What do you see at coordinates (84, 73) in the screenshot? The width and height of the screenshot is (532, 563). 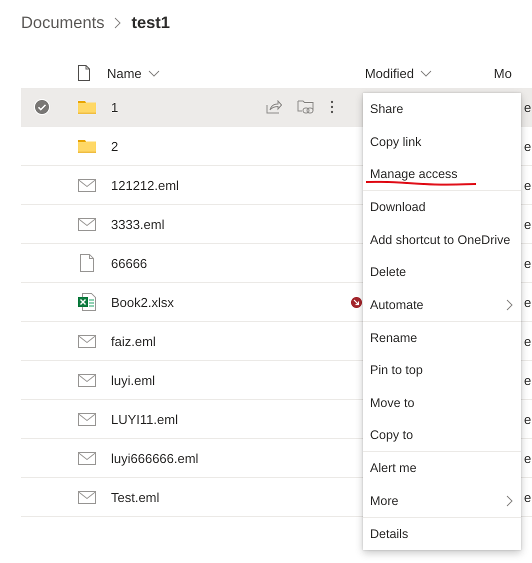 I see `file-type-icon` at bounding box center [84, 73].